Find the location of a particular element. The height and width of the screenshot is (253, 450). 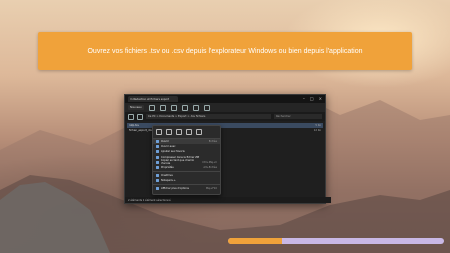

window-controls: – □ × is located at coordinates (312, 99).